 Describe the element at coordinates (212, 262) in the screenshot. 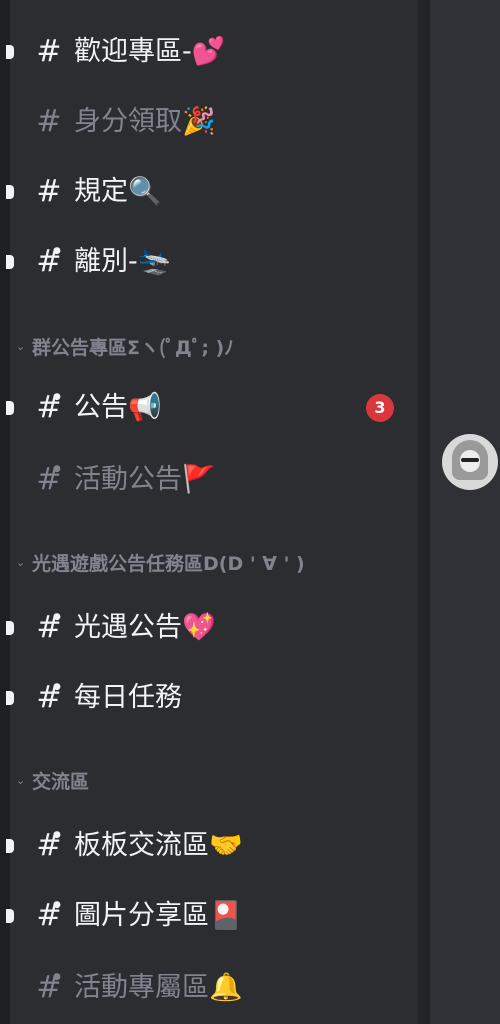

I see `channel-item: # ● 離別-🛬` at that location.